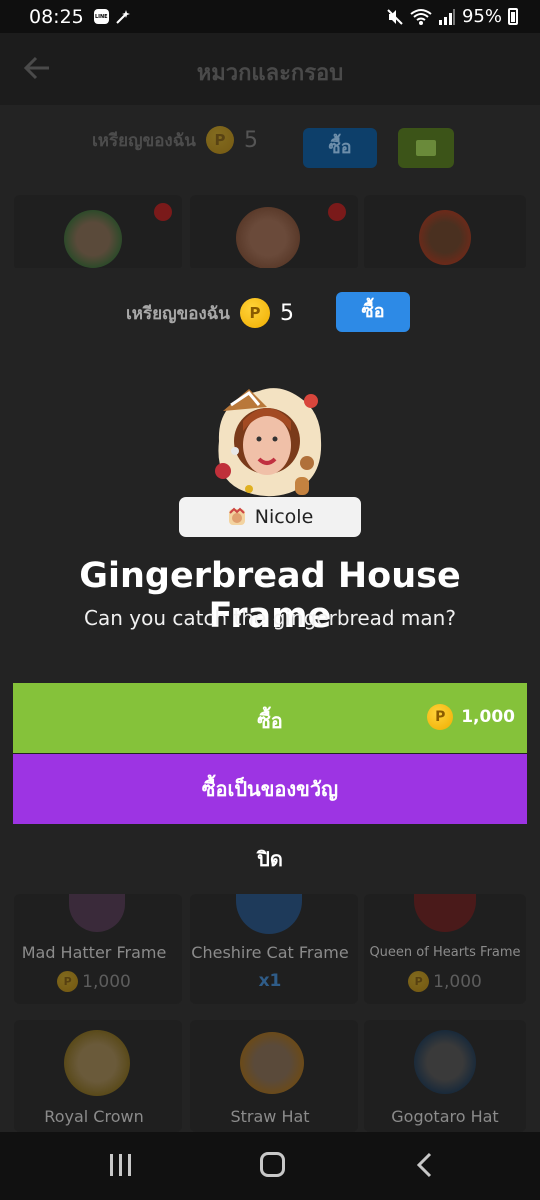 The height and width of the screenshot is (1200, 540). I want to click on modal-coins-count: 5, so click(286, 313).